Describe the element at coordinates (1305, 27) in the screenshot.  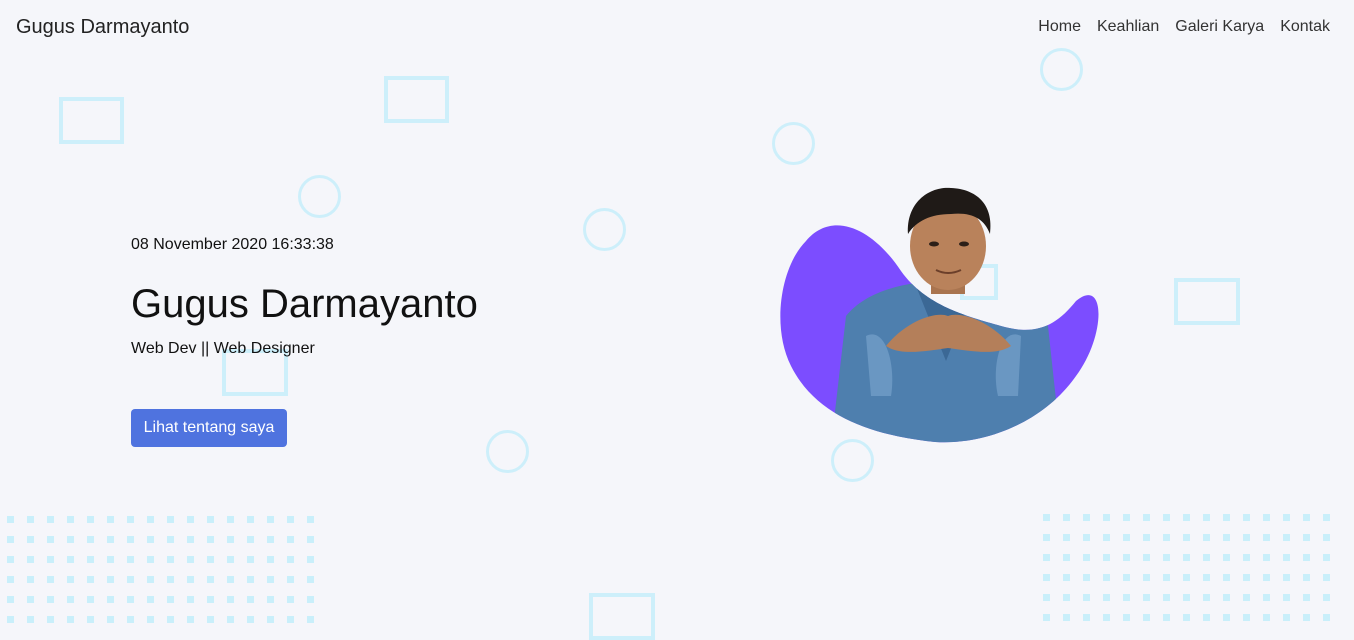
I see `nav-kontak-link: Kontak` at that location.